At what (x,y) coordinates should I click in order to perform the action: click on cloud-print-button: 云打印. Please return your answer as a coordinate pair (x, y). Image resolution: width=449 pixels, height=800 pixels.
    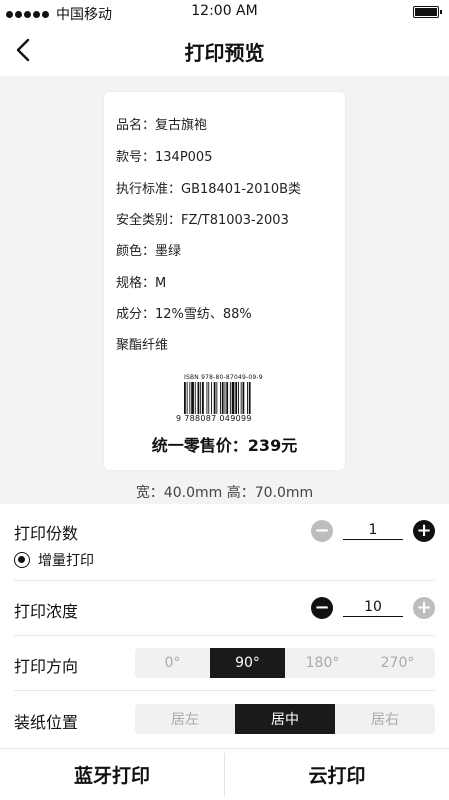
    Looking at the image, I should click on (337, 774).